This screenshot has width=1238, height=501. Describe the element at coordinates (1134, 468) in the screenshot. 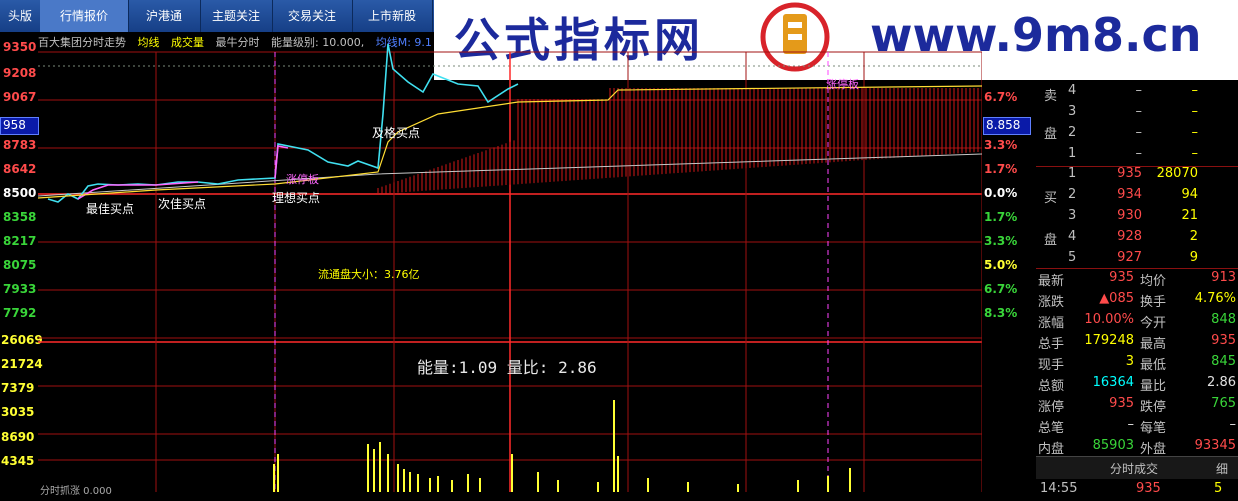

I see `tick-tab-title: 分时成交` at that location.